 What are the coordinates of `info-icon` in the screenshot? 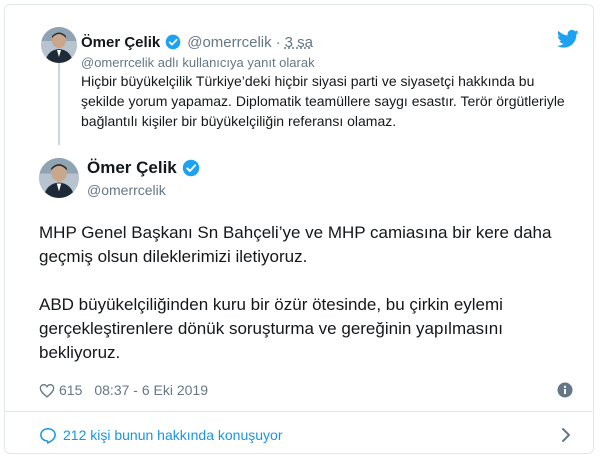 It's located at (565, 390).